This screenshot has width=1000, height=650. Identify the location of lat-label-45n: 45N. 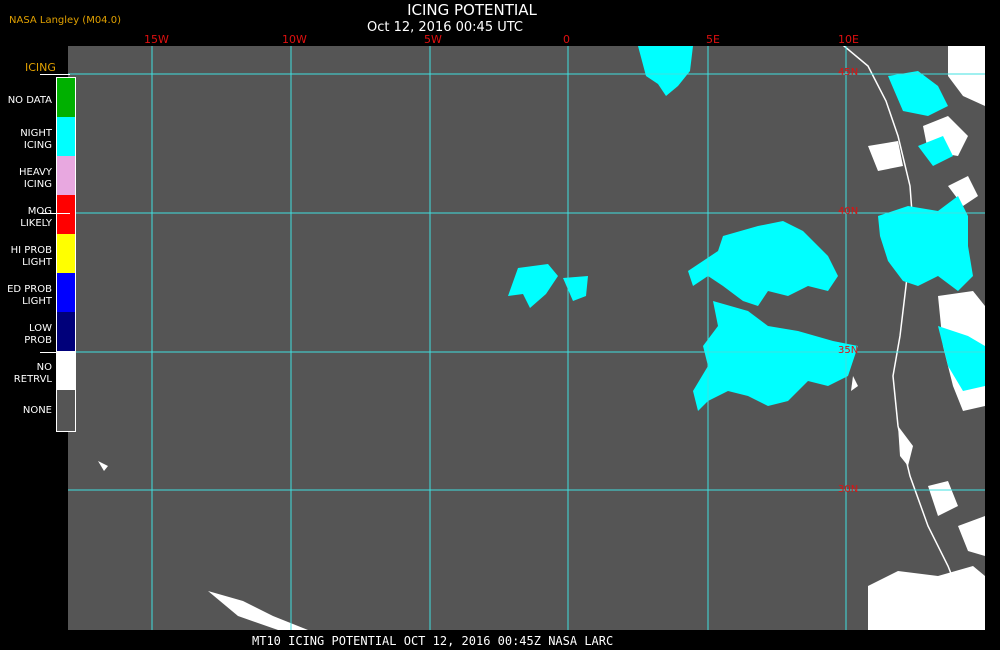
(848, 72).